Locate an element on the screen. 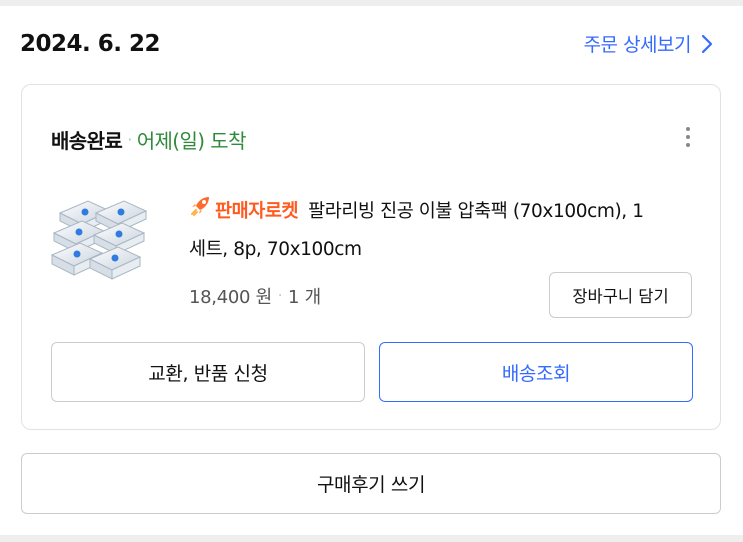  seller-rocket-badge: 판매자로켓 is located at coordinates (244, 212).